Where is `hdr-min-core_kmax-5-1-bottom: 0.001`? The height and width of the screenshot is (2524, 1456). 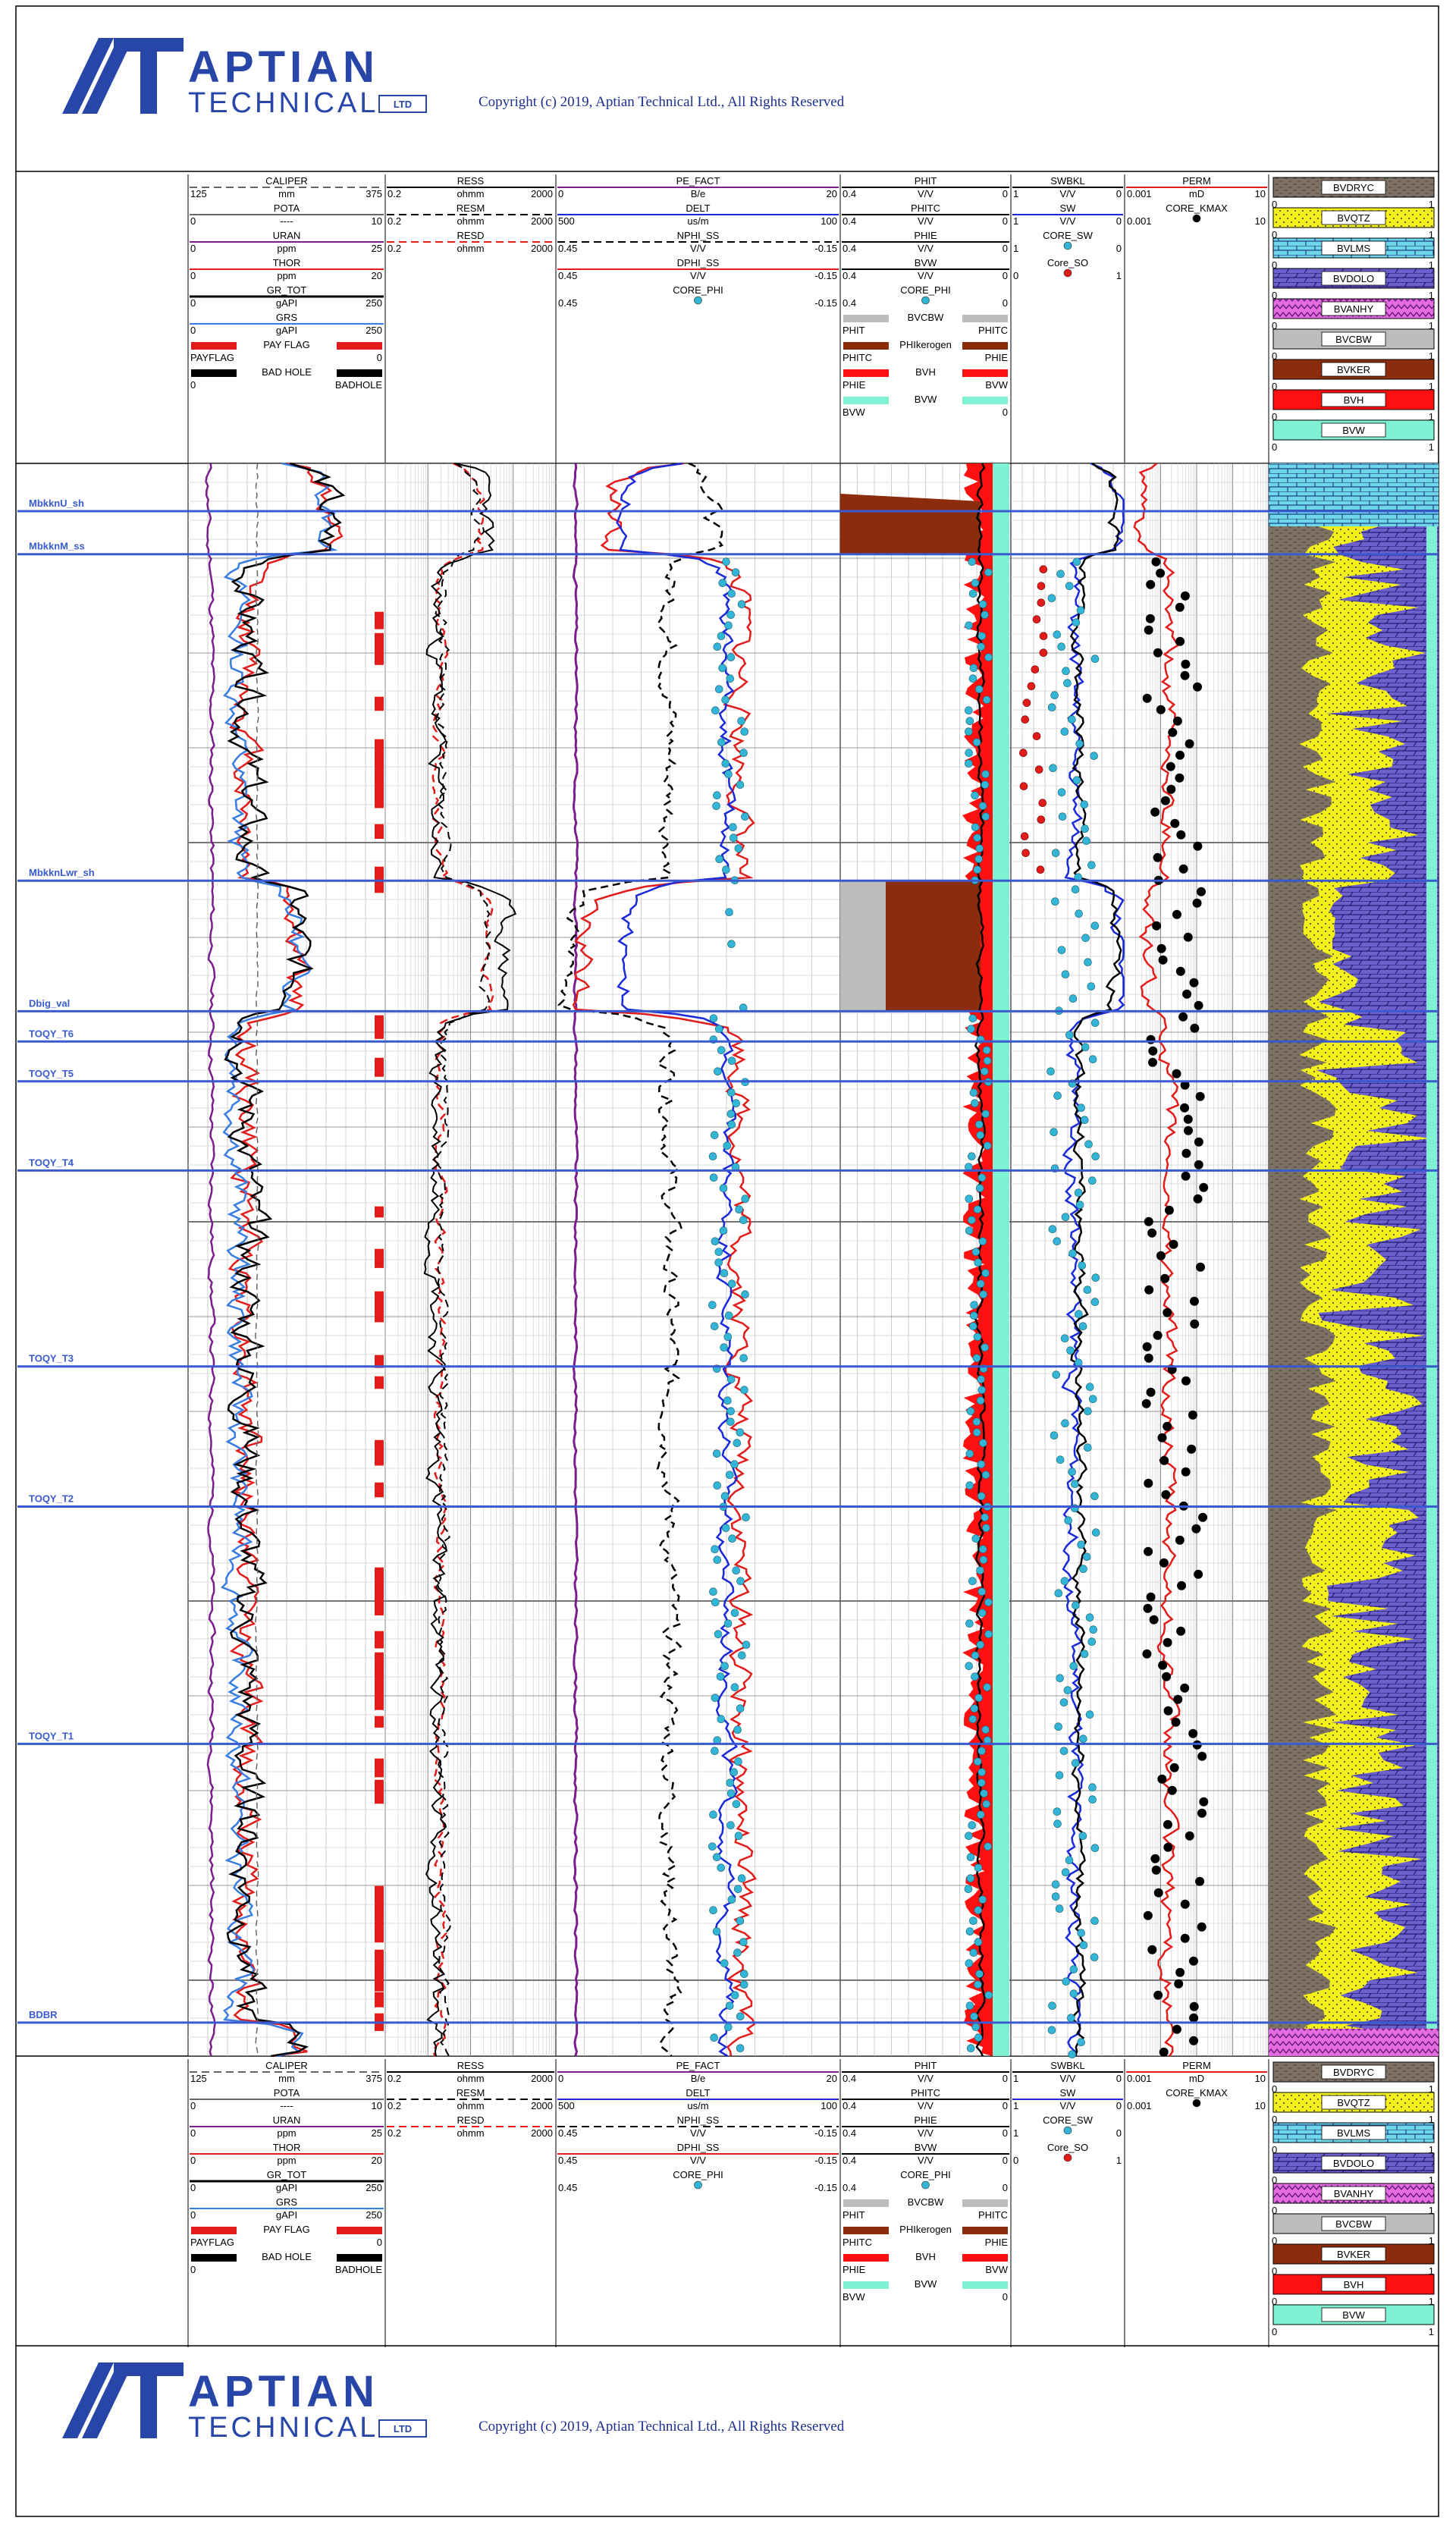 hdr-min-core_kmax-5-1-bottom: 0.001 is located at coordinates (1139, 2106).